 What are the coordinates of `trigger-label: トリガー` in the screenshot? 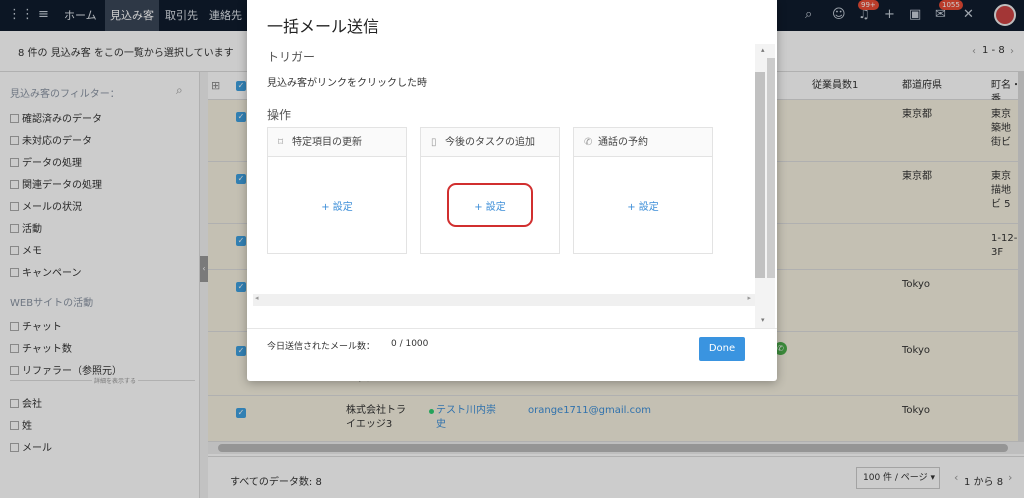 It's located at (291, 57).